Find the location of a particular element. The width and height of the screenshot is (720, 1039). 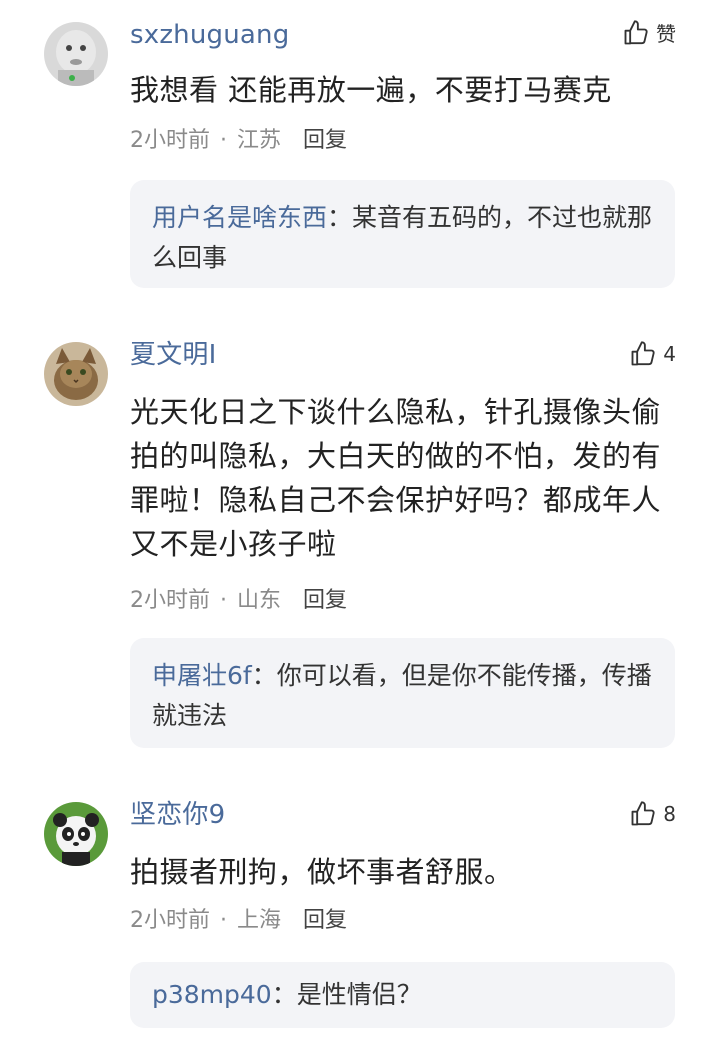

reply-username: 申屠壮6f is located at coordinates (202, 675).